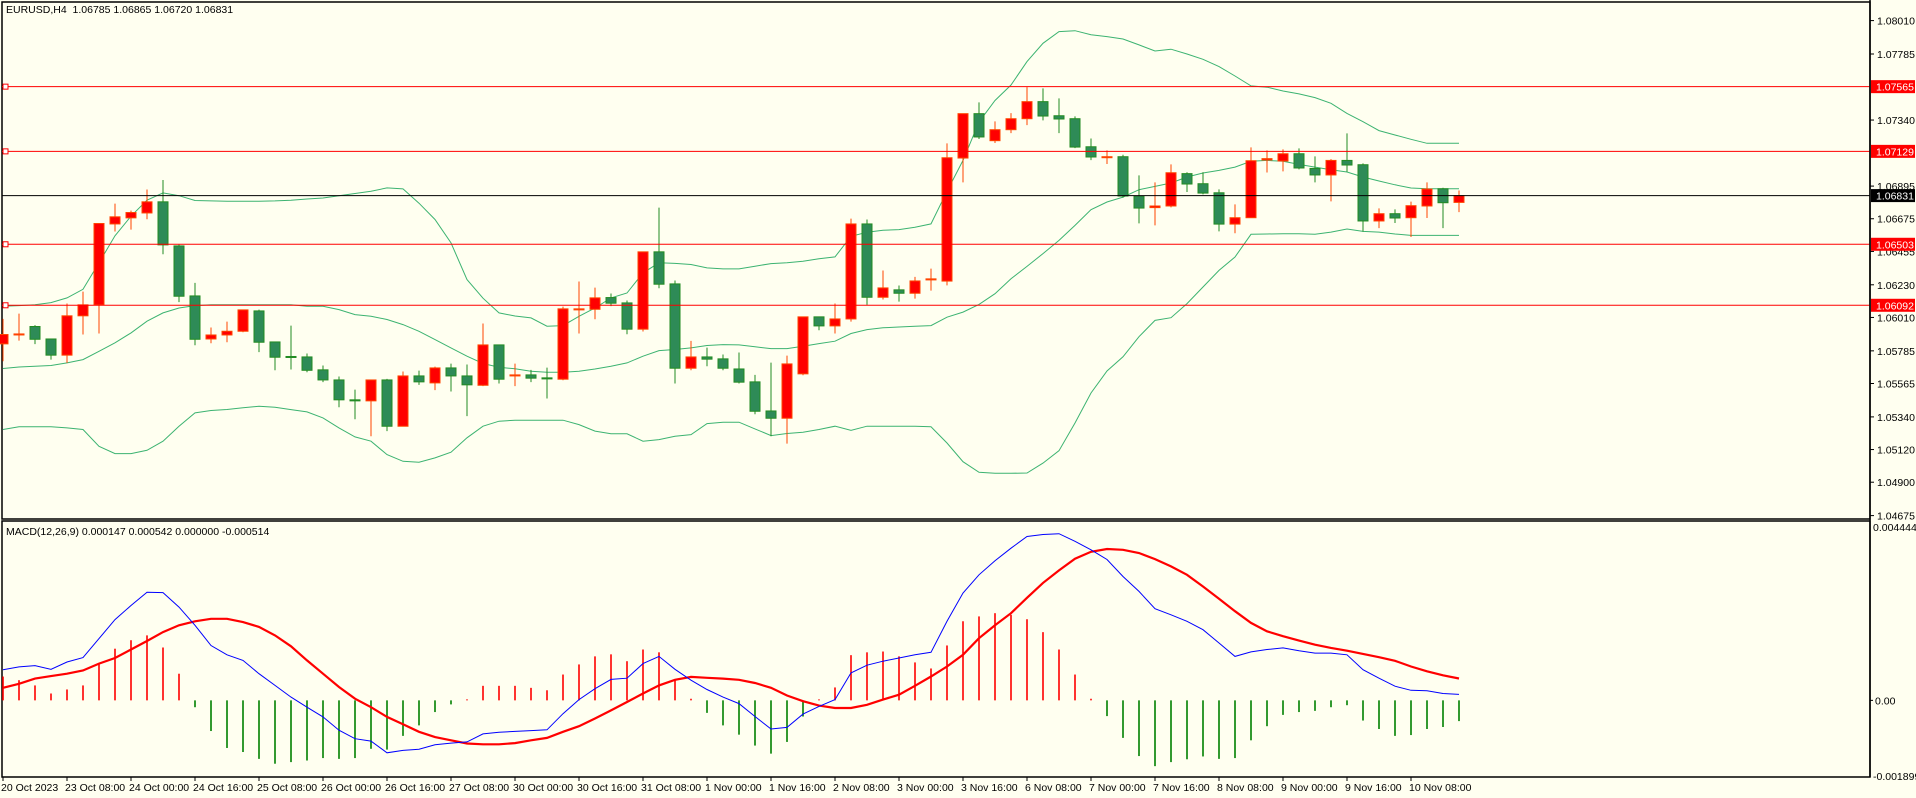 This screenshot has height=798, width=1916. I want to click on time-tick-label: 3 Nov 00:00, so click(925, 788).